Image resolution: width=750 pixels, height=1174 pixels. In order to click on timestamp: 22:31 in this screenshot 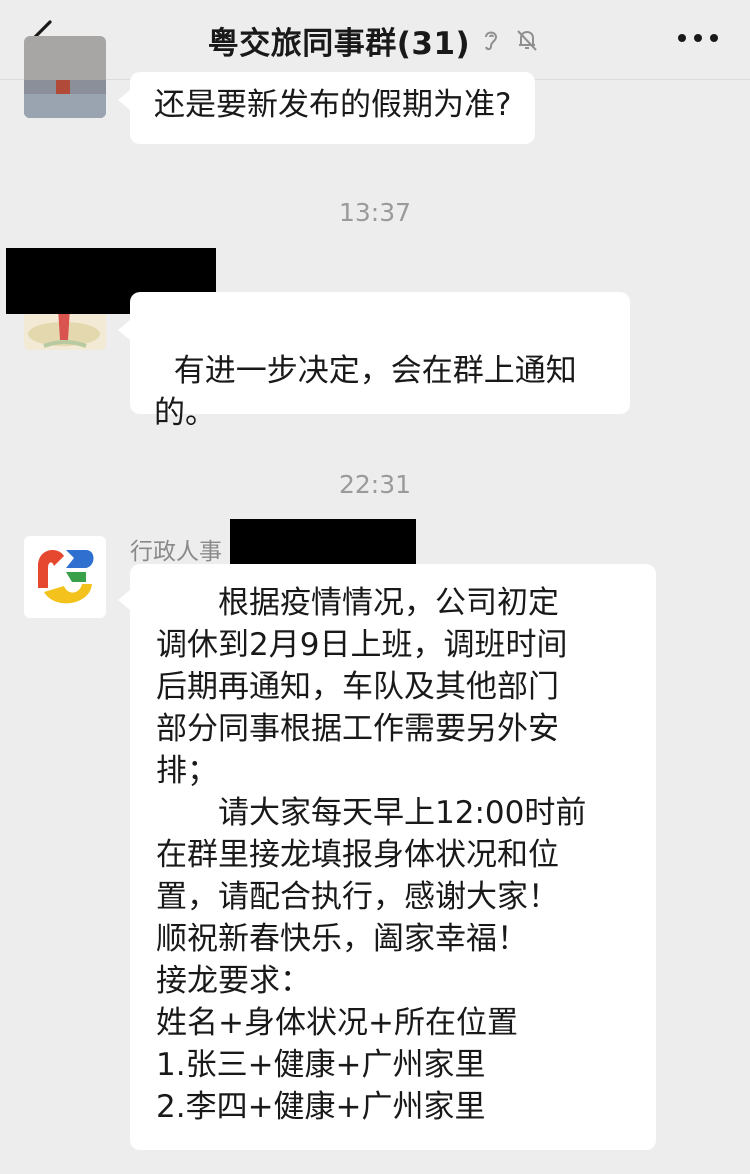, I will do `click(375, 484)`.